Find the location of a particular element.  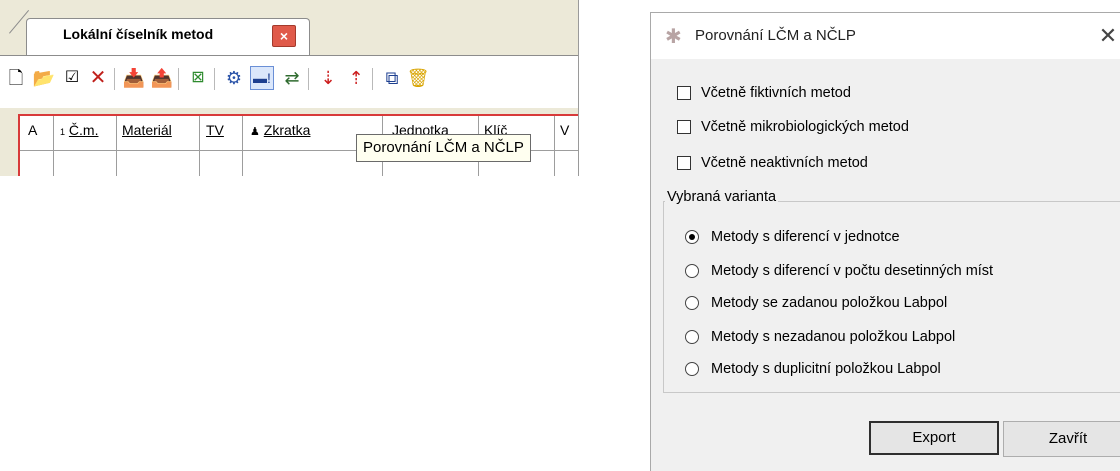

tab-close-button: × is located at coordinates (284, 36).